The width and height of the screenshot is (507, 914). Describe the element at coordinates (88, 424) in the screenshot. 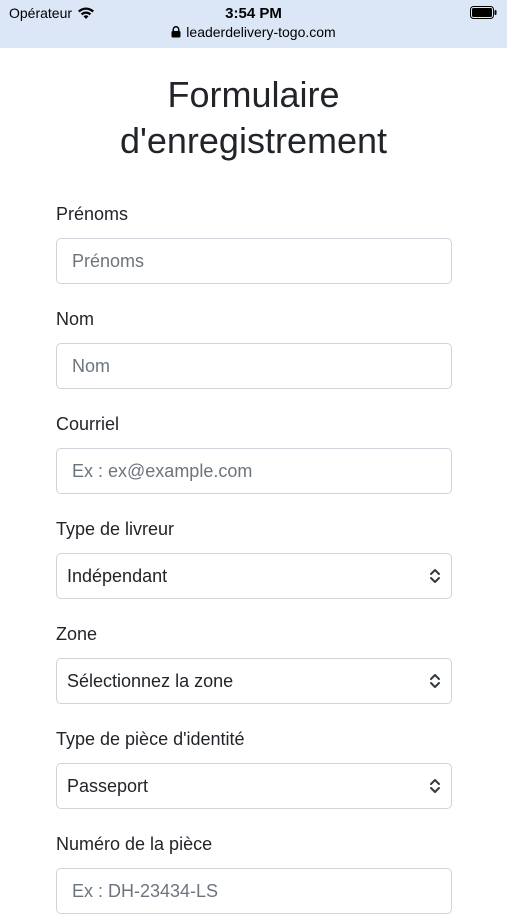

I see `email-label: Courriel` at that location.